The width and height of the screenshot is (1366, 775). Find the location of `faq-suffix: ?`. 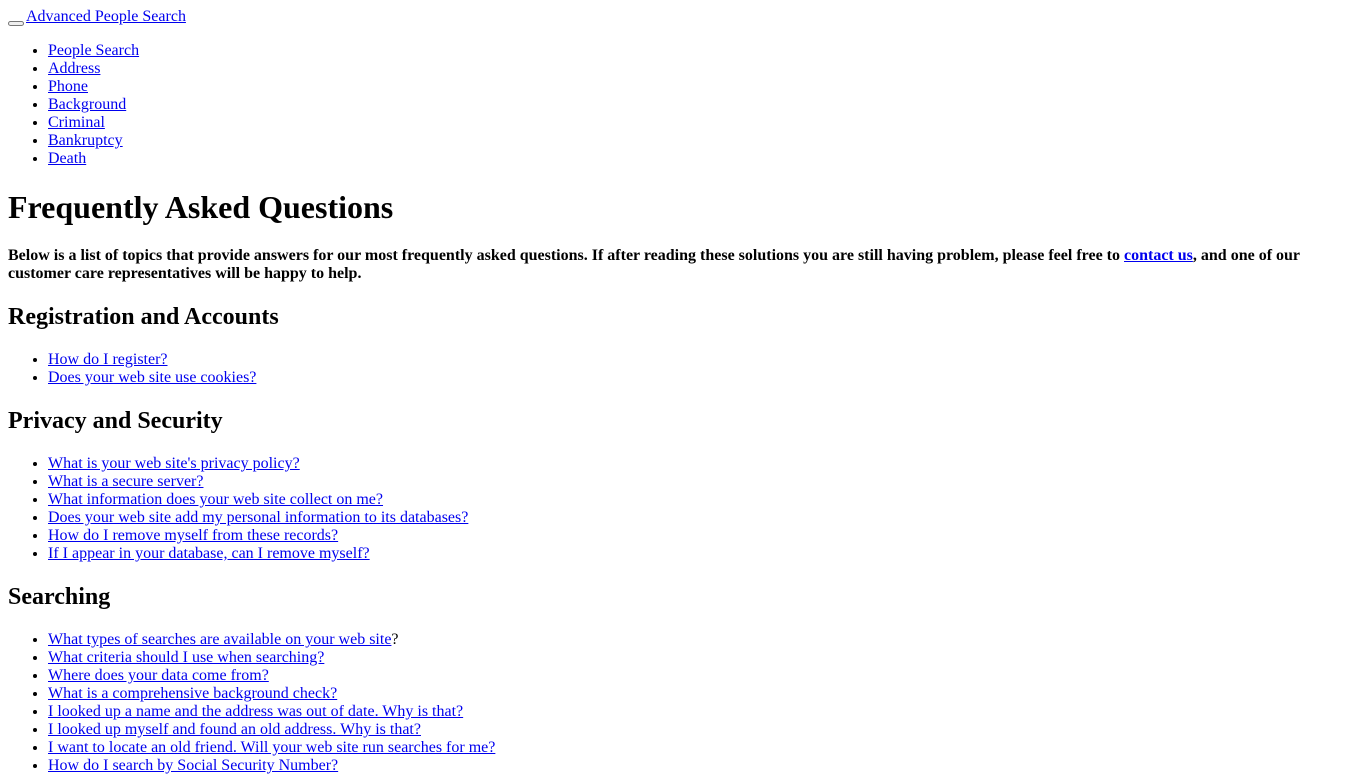

faq-suffix: ? is located at coordinates (395, 639).